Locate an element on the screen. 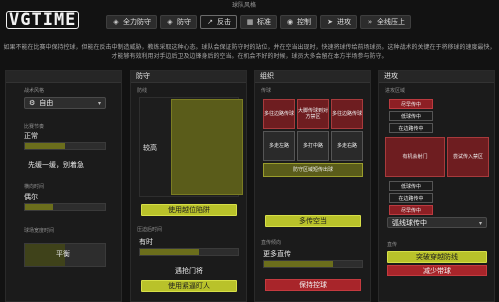  man-marking-button: 使用紧逼盯人 is located at coordinates (189, 286).